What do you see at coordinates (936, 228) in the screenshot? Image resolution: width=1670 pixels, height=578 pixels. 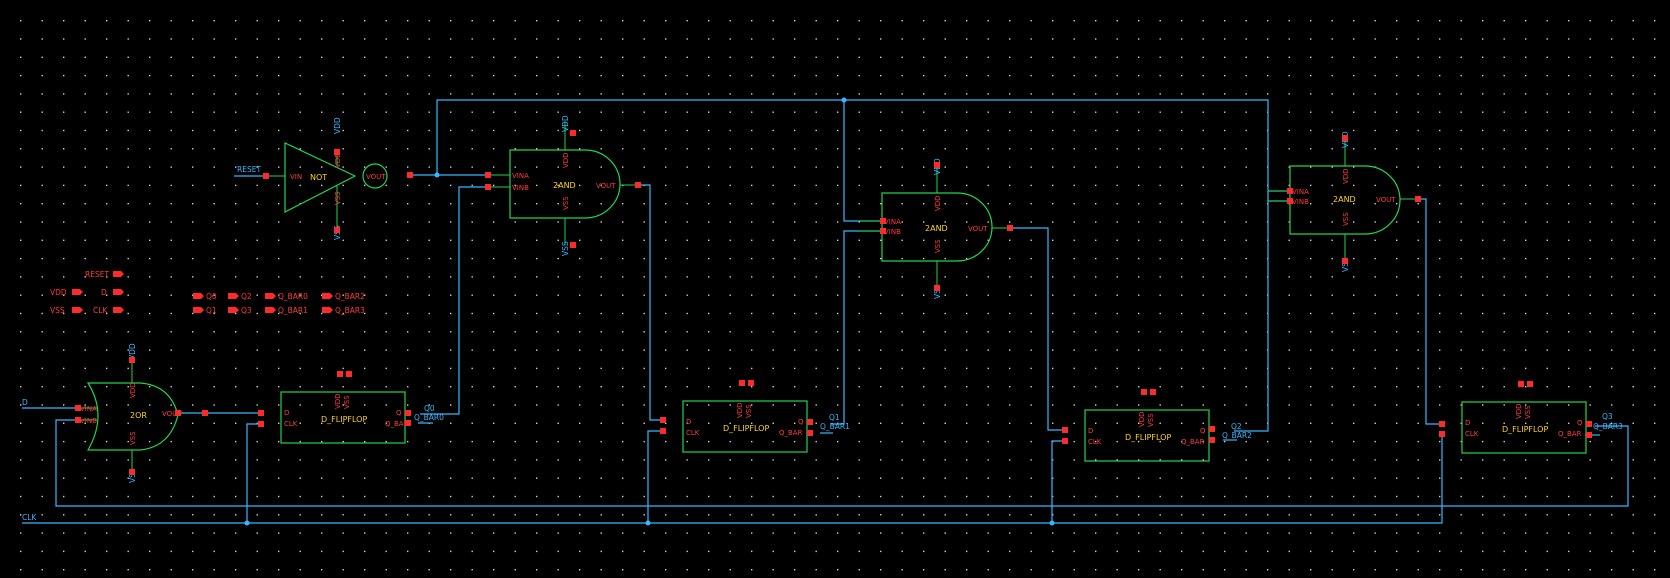 I see `and2-name: 2AND` at bounding box center [936, 228].